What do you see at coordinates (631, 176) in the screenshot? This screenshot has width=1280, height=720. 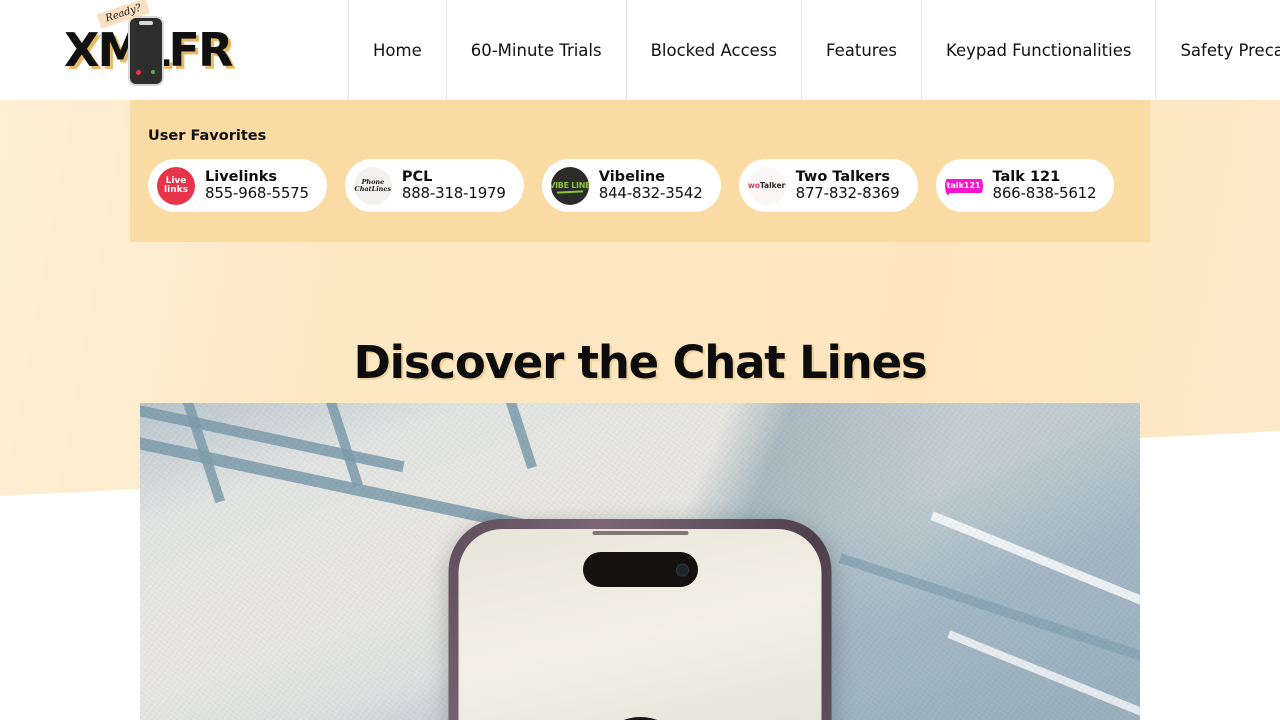 I see `favorite-name: Vibeline` at bounding box center [631, 176].